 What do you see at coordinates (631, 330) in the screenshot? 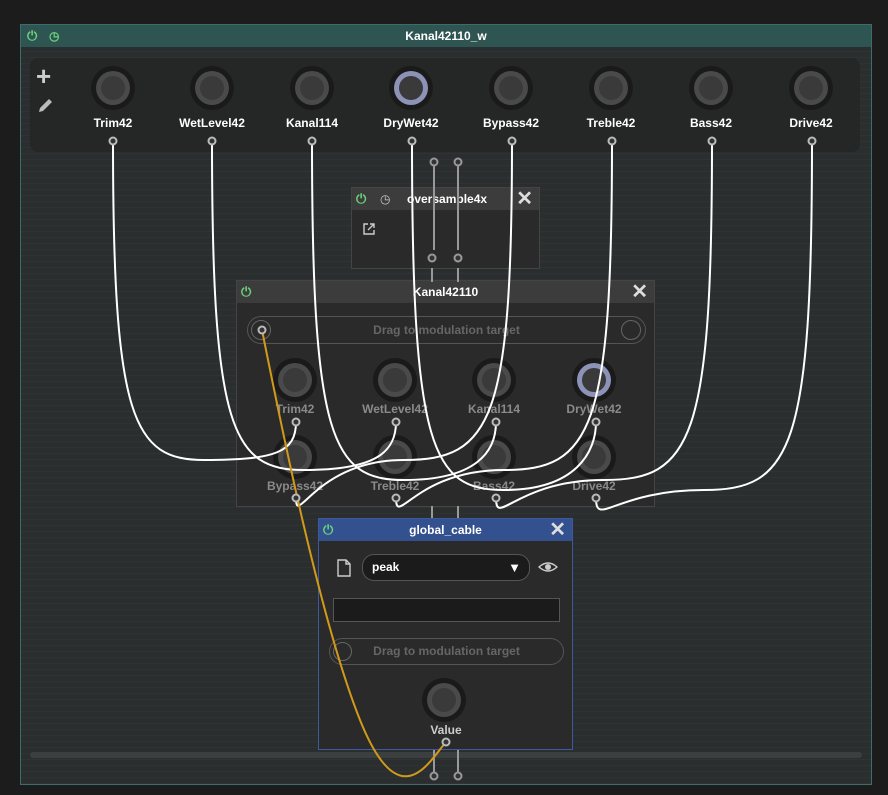
I see `drag-handle-icon` at bounding box center [631, 330].